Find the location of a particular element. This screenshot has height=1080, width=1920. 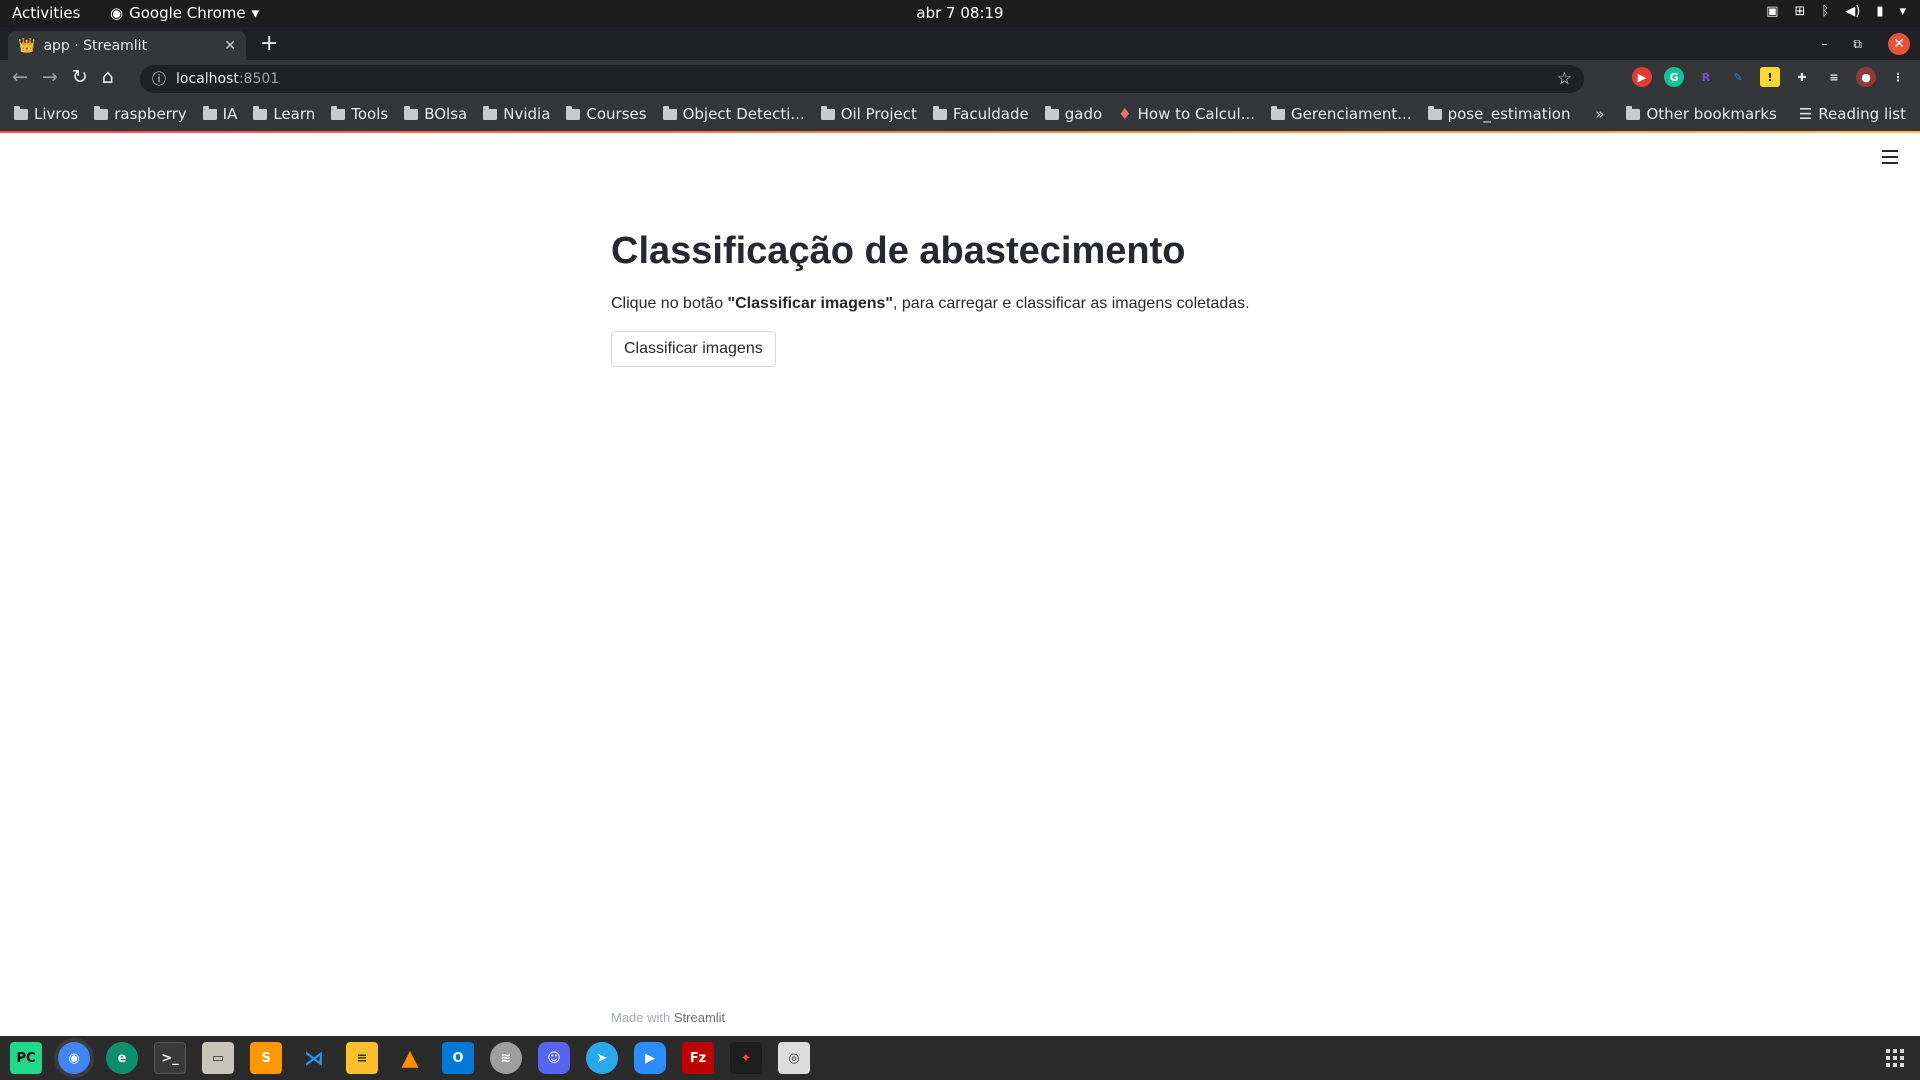

new-tab-button: + is located at coordinates (269, 43).